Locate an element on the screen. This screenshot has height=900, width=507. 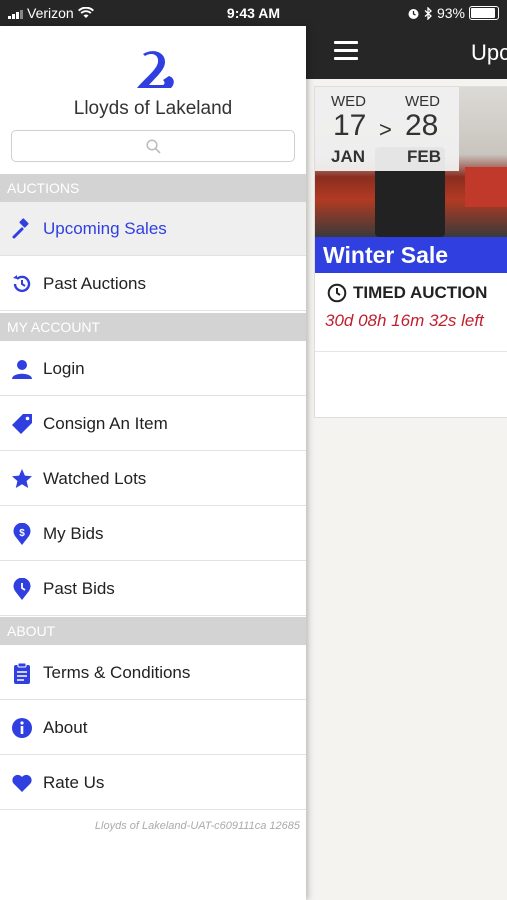
start-month: JAN is located at coordinates (348, 156).